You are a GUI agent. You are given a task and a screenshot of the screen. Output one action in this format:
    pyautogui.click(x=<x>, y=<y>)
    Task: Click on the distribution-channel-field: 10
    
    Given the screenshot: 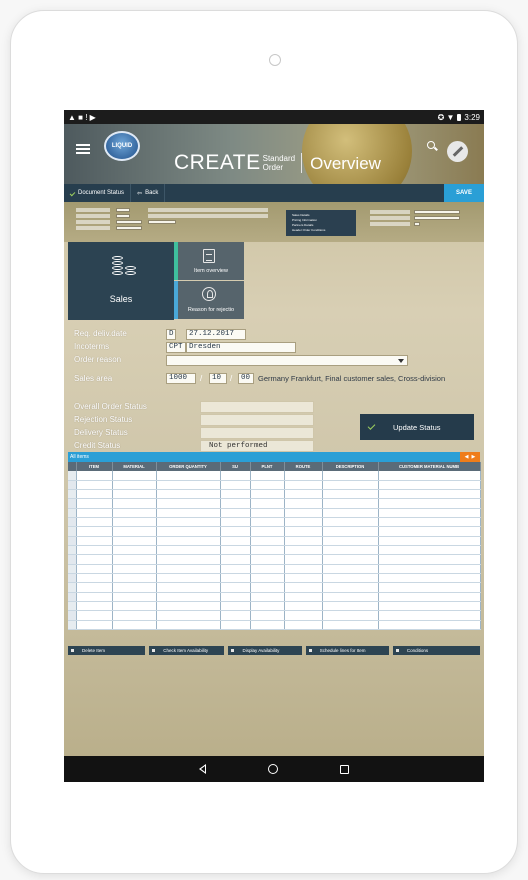 What is the action you would take?
    pyautogui.click(x=218, y=378)
    